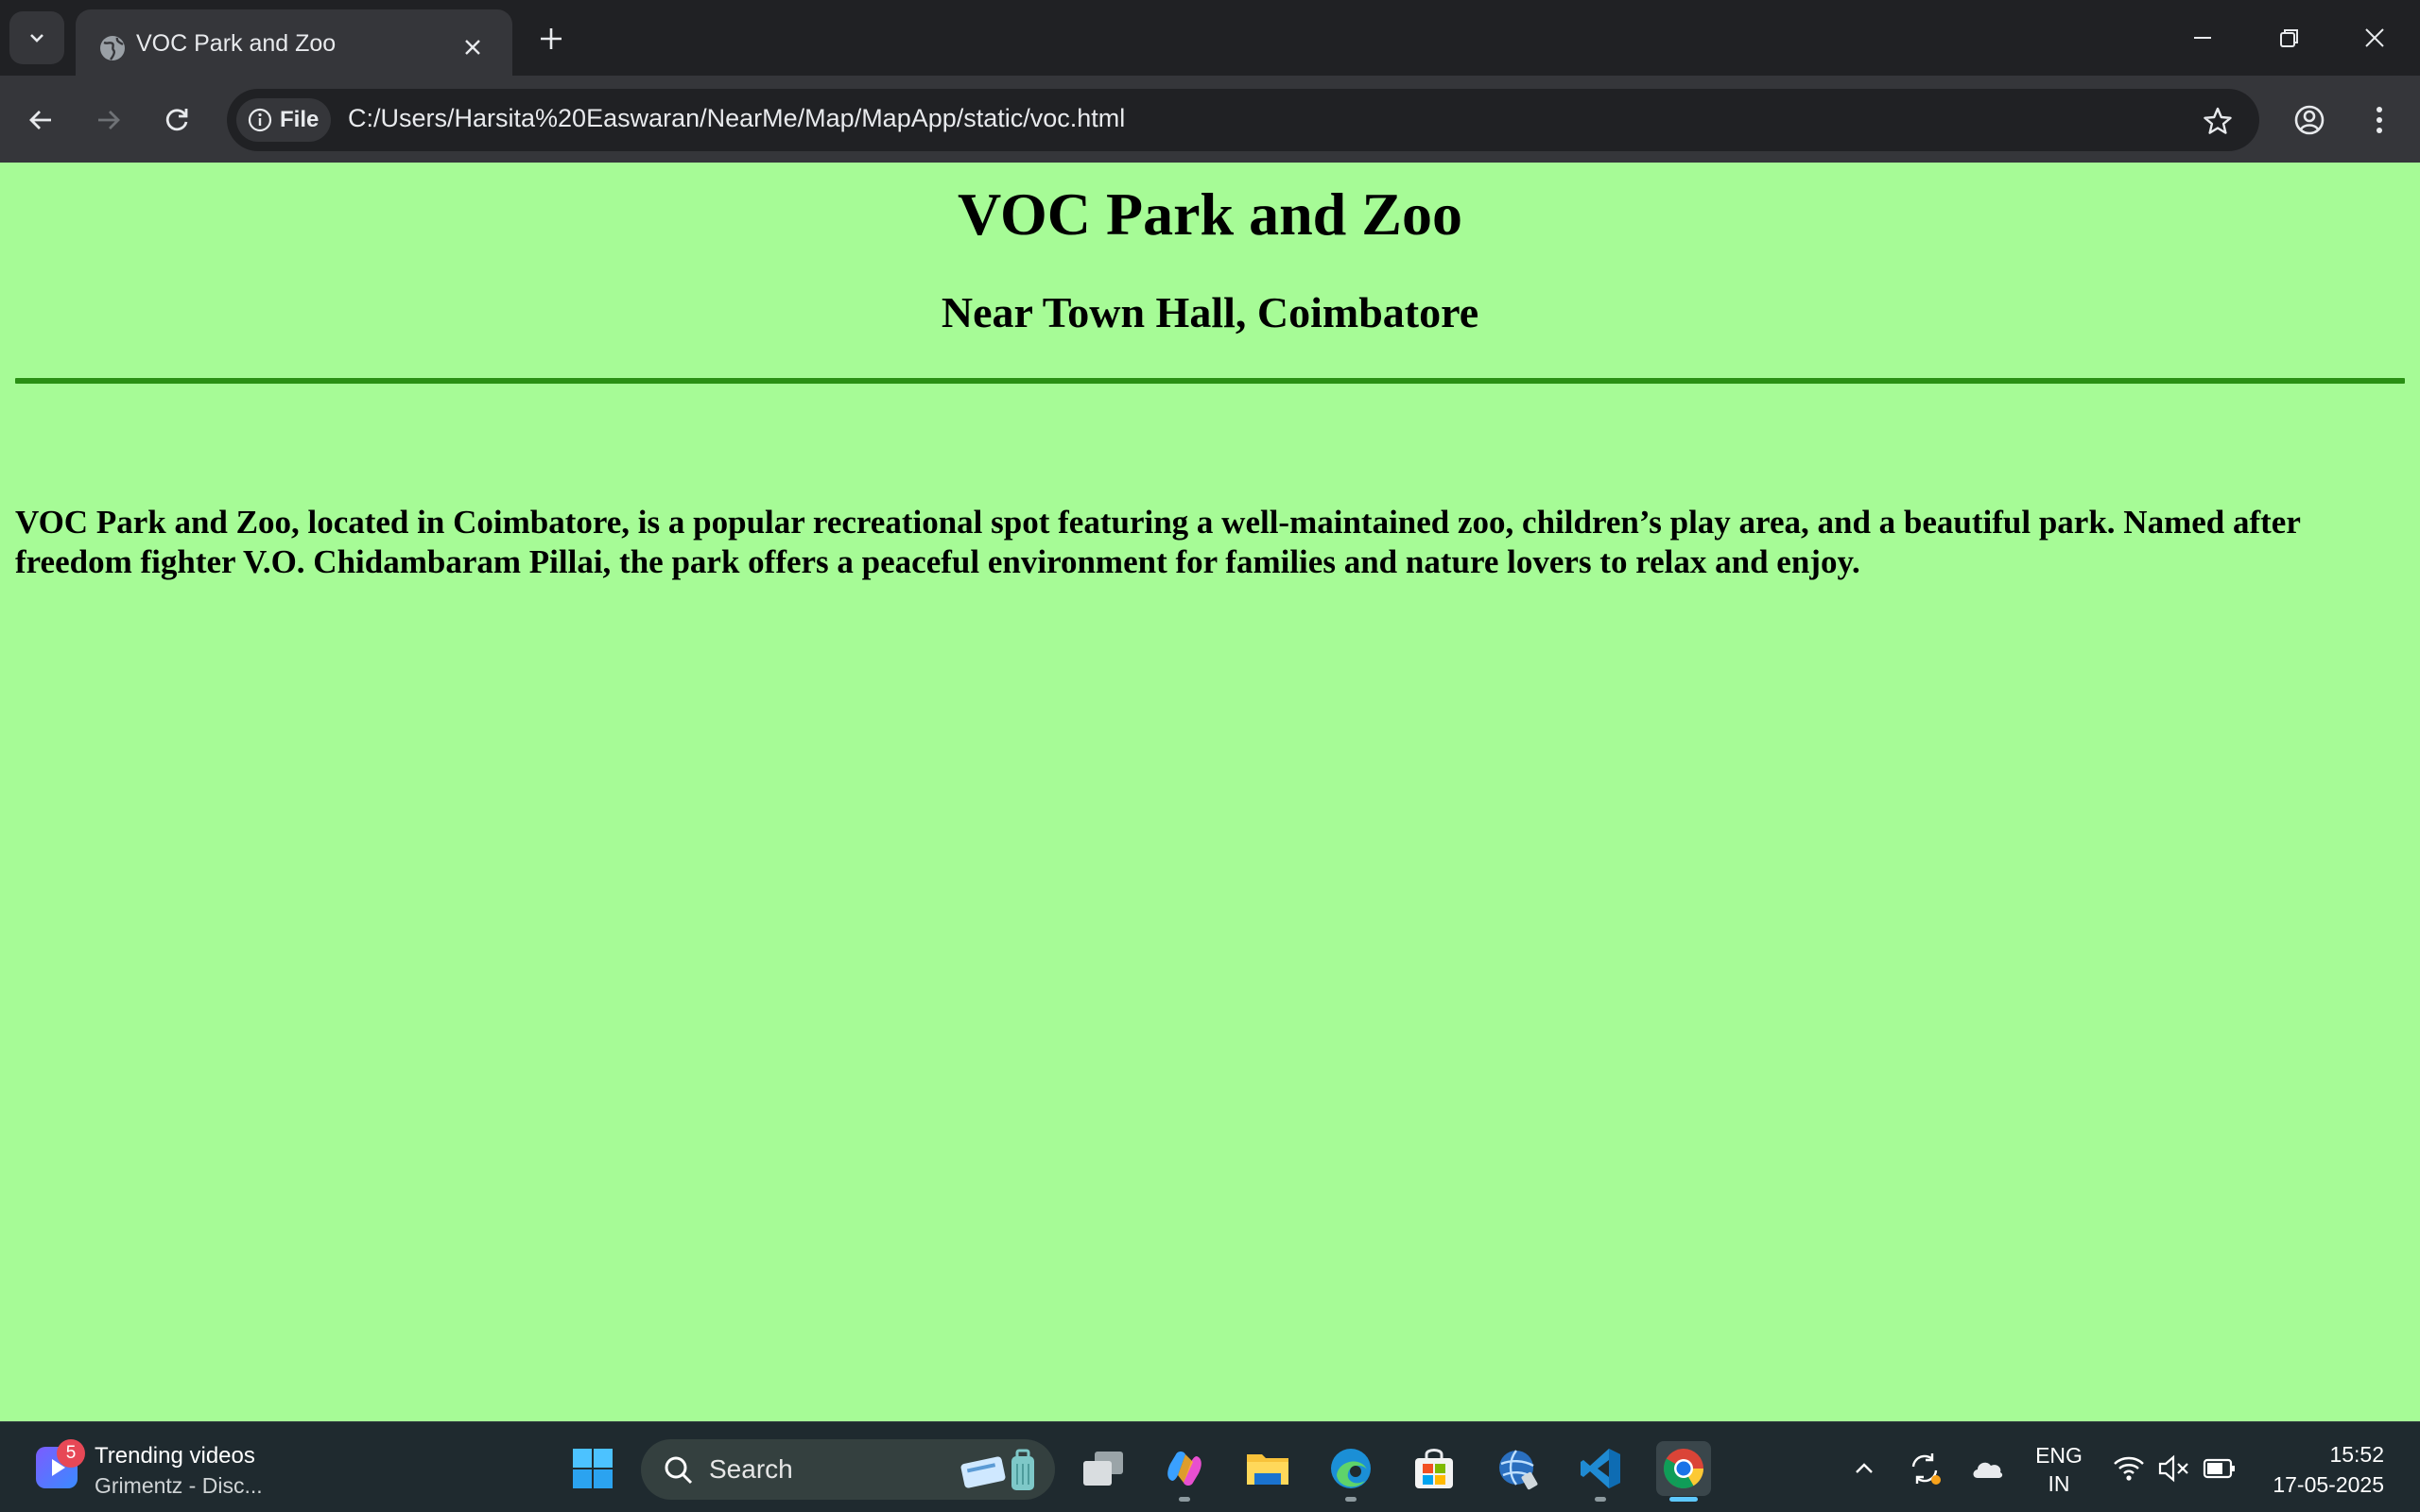  Describe the element at coordinates (300, 119) in the screenshot. I see `site-info-label: File` at that location.